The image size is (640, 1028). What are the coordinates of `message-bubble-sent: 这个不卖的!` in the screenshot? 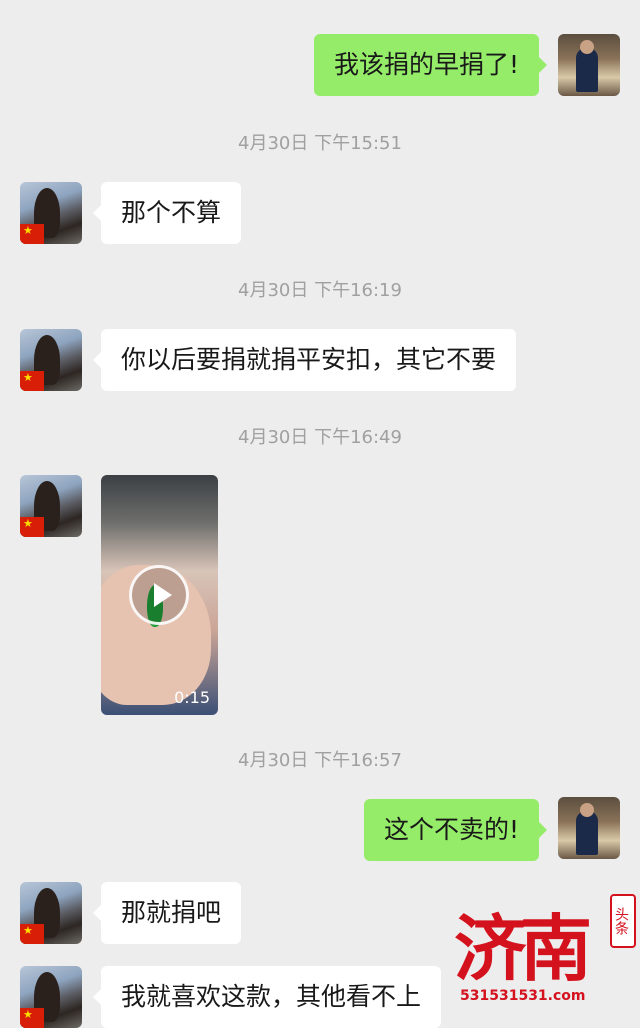 It's located at (455, 830).